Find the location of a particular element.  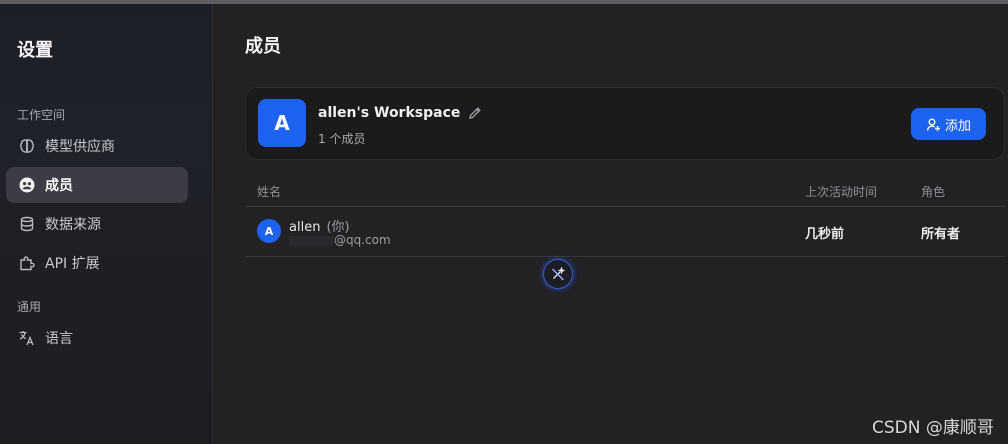

column-header-last-active: 上次活动时间 is located at coordinates (841, 192).